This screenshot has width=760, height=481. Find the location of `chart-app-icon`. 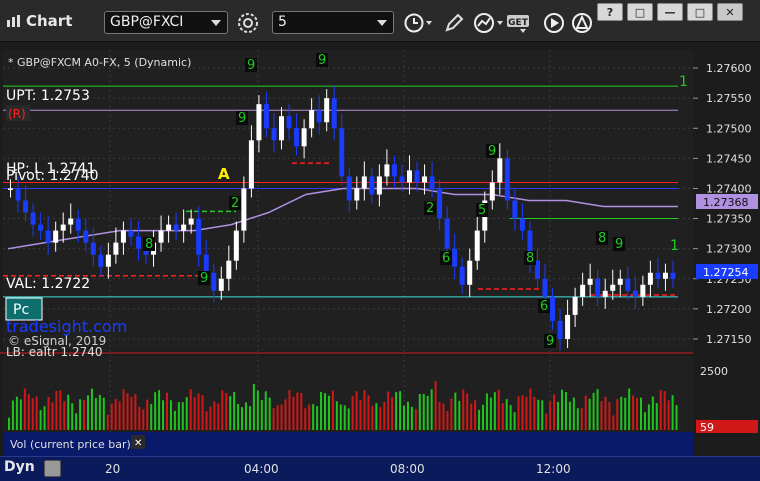

chart-app-icon is located at coordinates (13, 21).